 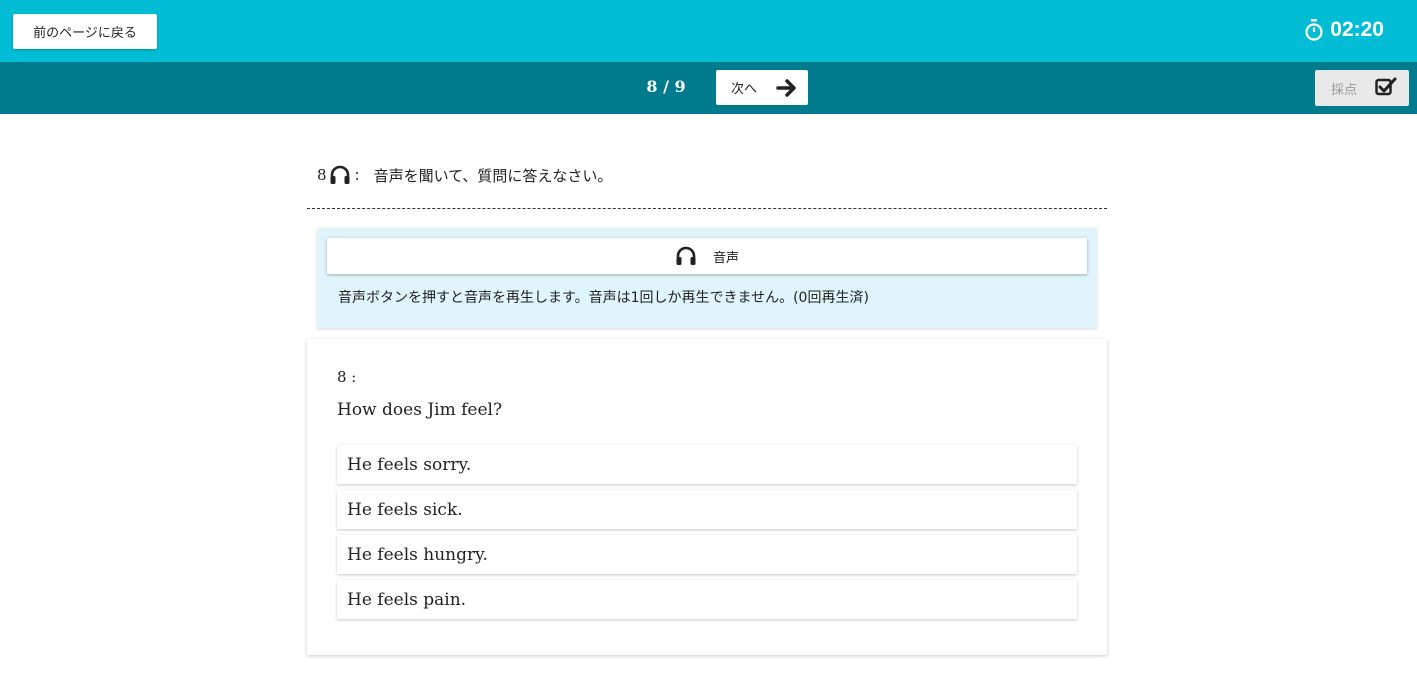 What do you see at coordinates (707, 256) in the screenshot?
I see `audio-play-button: 音声` at bounding box center [707, 256].